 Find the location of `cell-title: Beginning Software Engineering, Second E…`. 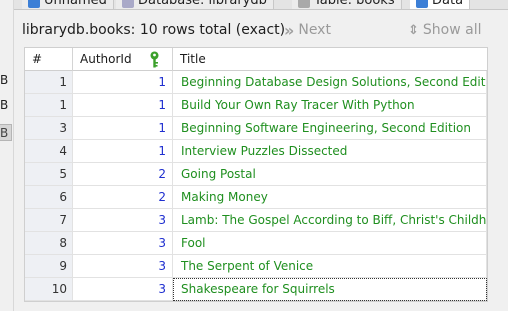

cell-title: Beginning Software Engineering, Second E… is located at coordinates (330, 128).